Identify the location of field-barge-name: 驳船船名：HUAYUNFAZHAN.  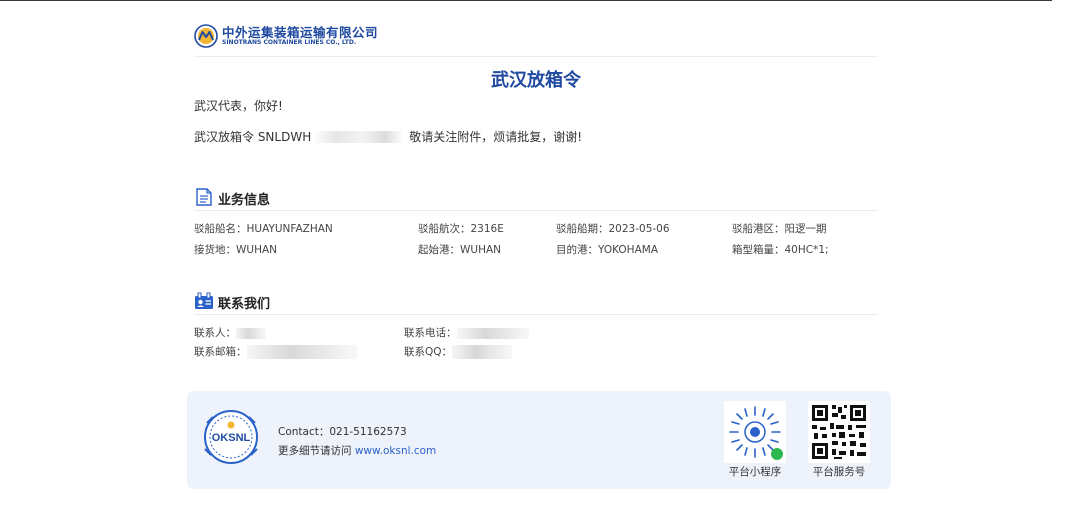
(263, 229).